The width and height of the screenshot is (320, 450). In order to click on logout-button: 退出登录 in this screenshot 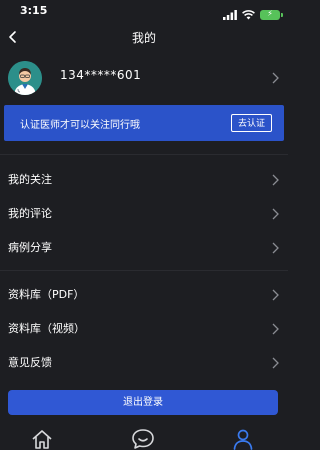, I will do `click(143, 402)`.